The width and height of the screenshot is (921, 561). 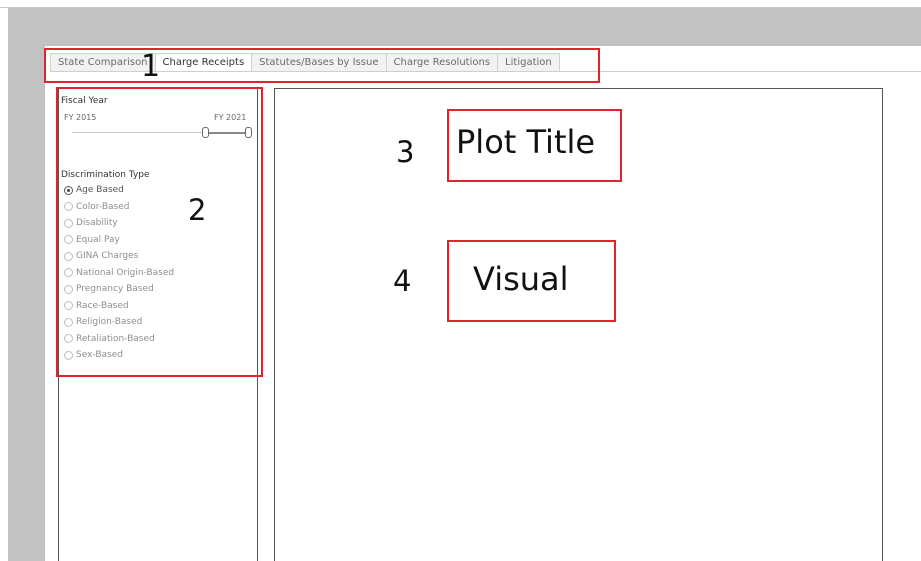 What do you see at coordinates (526, 142) in the screenshot?
I see `plot-title-label: Plot Title` at bounding box center [526, 142].